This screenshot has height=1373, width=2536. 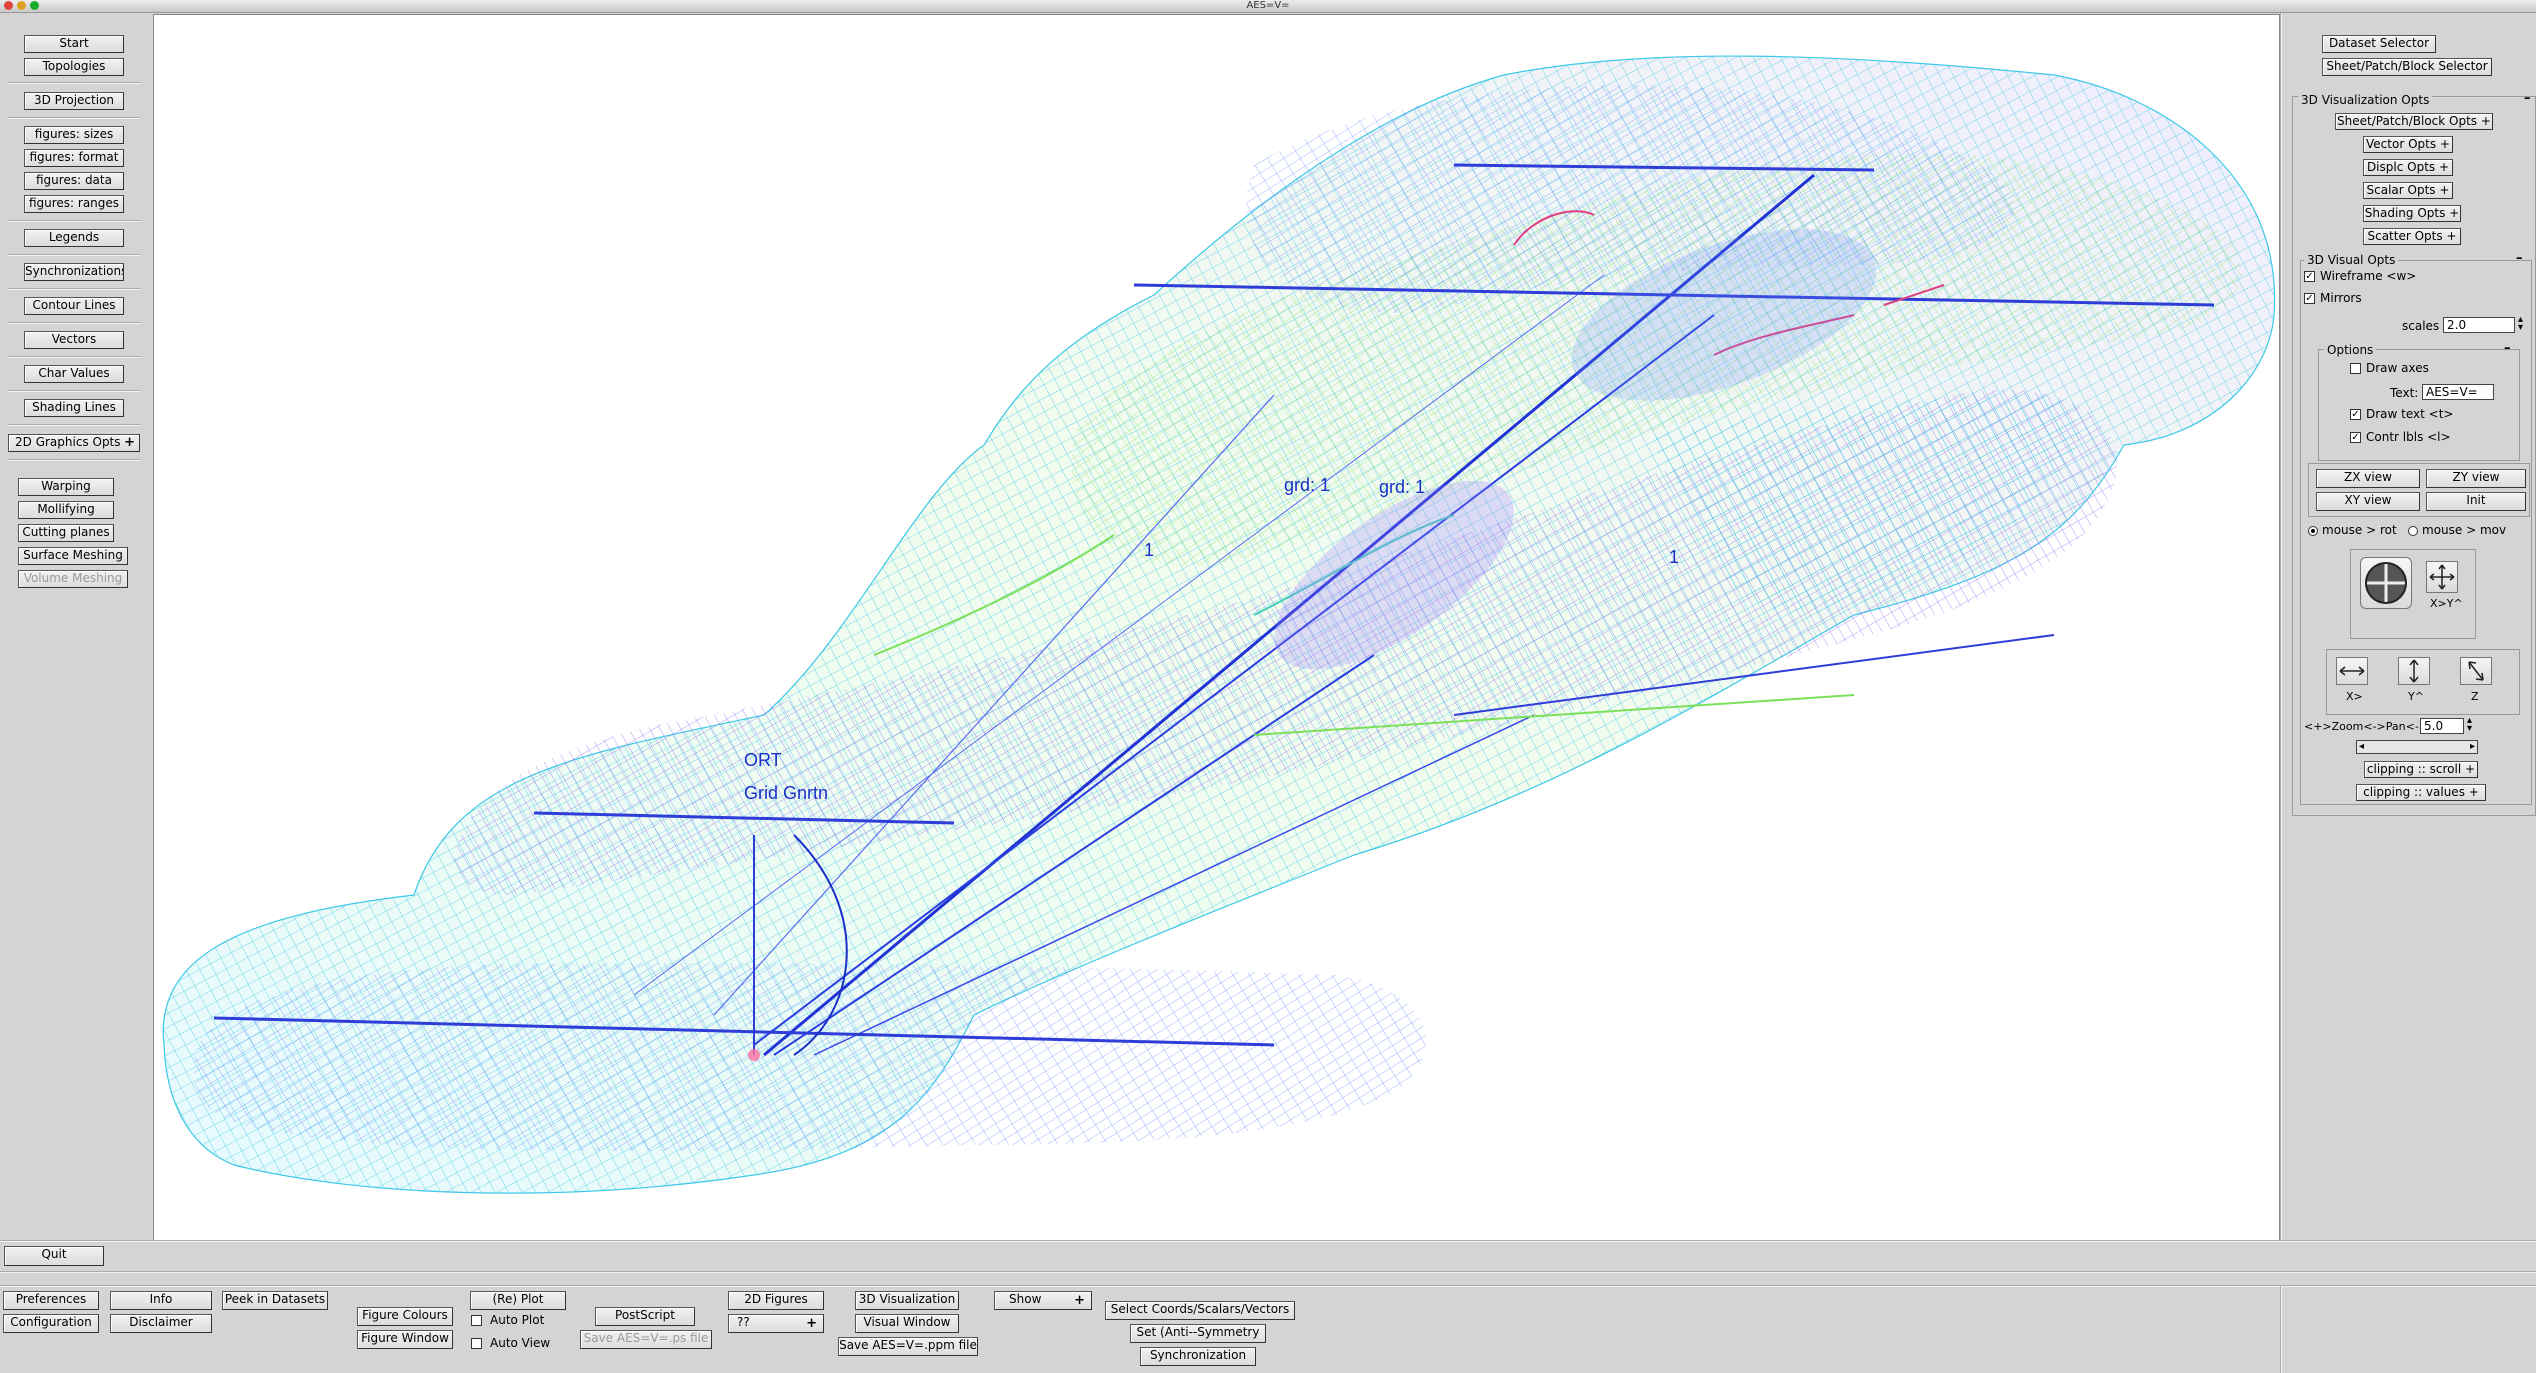 I want to click on scroll-left-icon: ◂, so click(x=2361, y=747).